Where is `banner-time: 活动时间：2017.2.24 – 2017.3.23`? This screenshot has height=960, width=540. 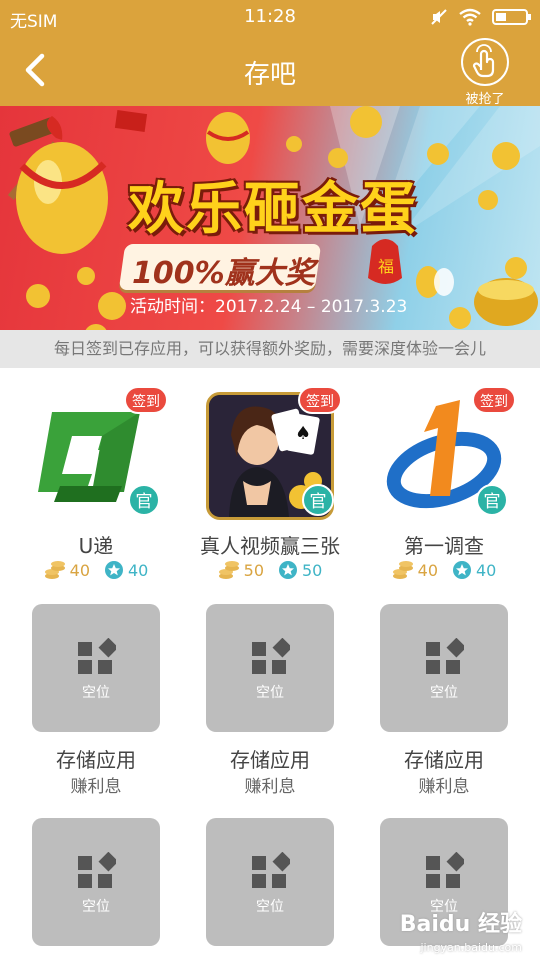
banner-time: 活动时间：2017.2.24 – 2017.3.23 is located at coordinates (269, 307).